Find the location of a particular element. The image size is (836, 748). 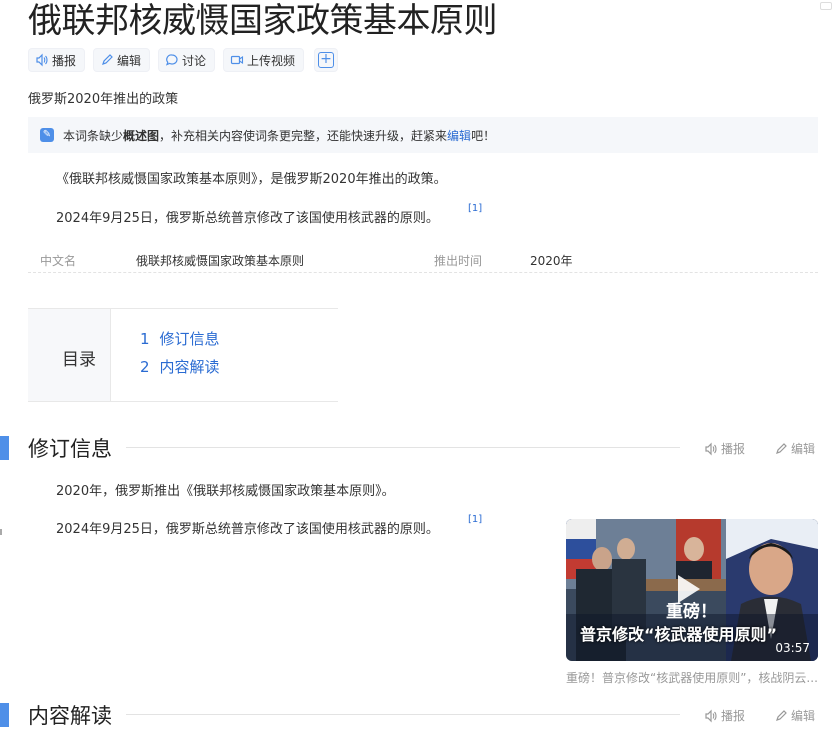

table-of-contents: 目录 1 修订信息 2 内容解读 is located at coordinates (183, 355).